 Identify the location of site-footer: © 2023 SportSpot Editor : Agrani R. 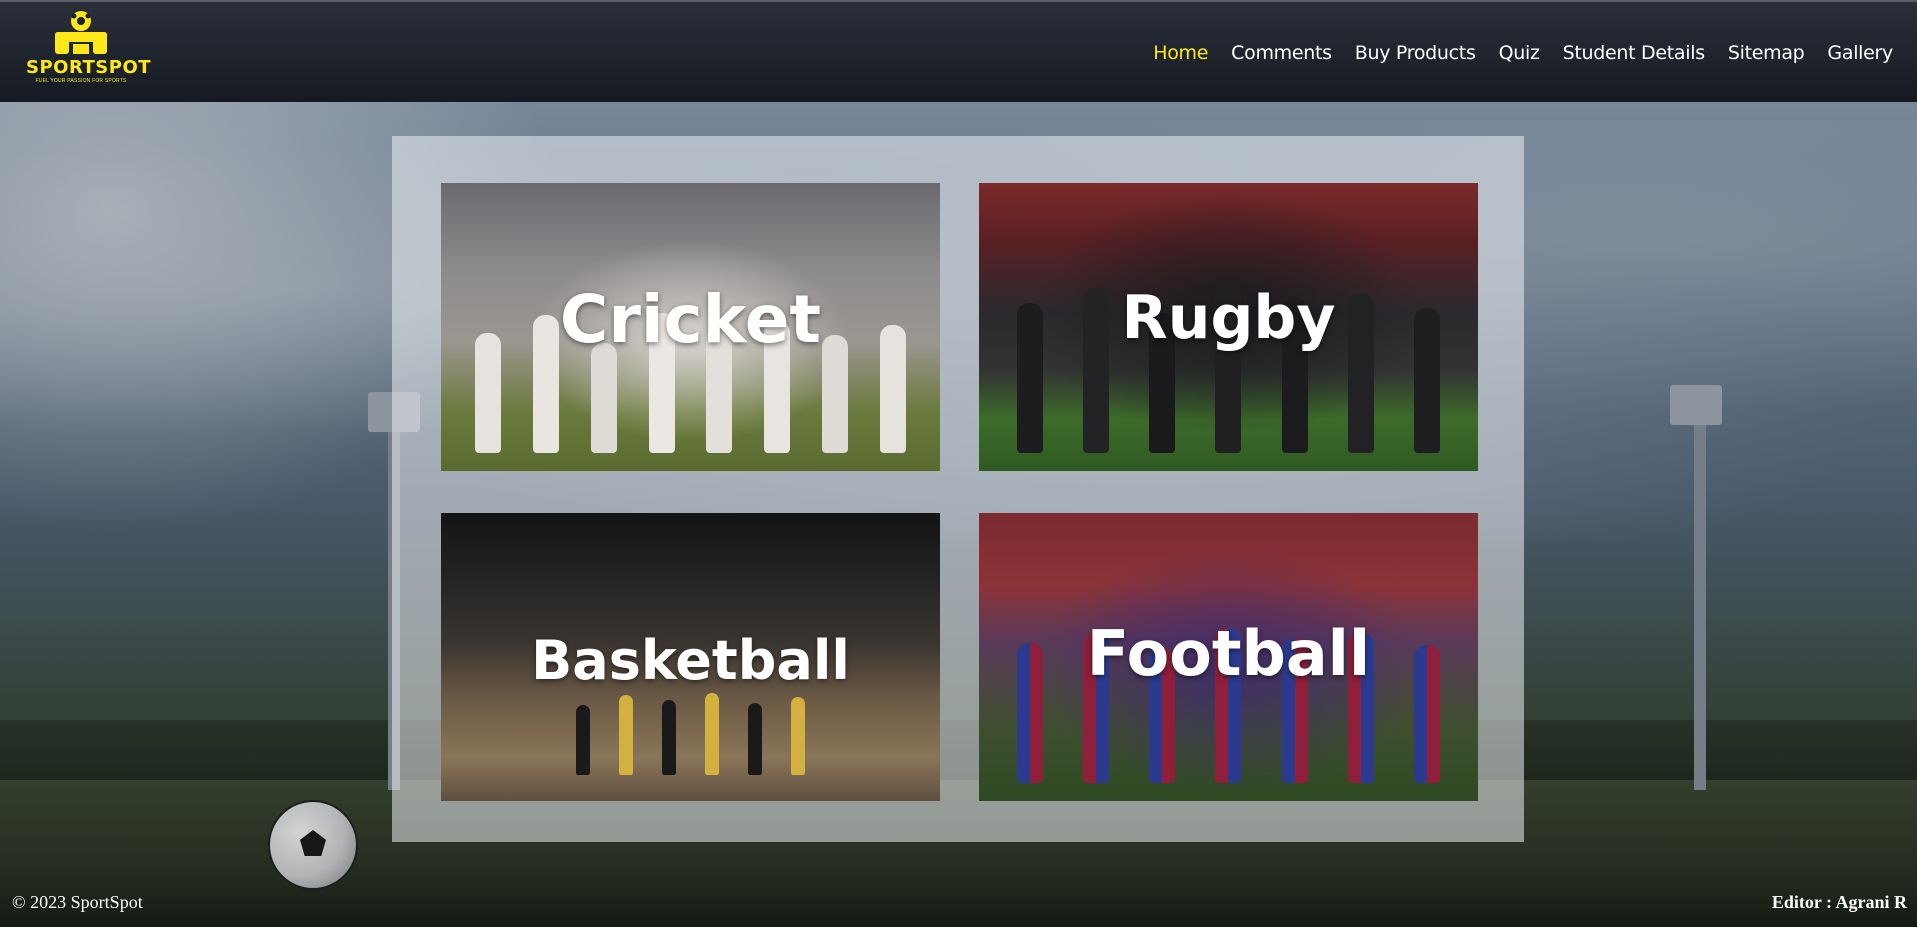
(958, 900).